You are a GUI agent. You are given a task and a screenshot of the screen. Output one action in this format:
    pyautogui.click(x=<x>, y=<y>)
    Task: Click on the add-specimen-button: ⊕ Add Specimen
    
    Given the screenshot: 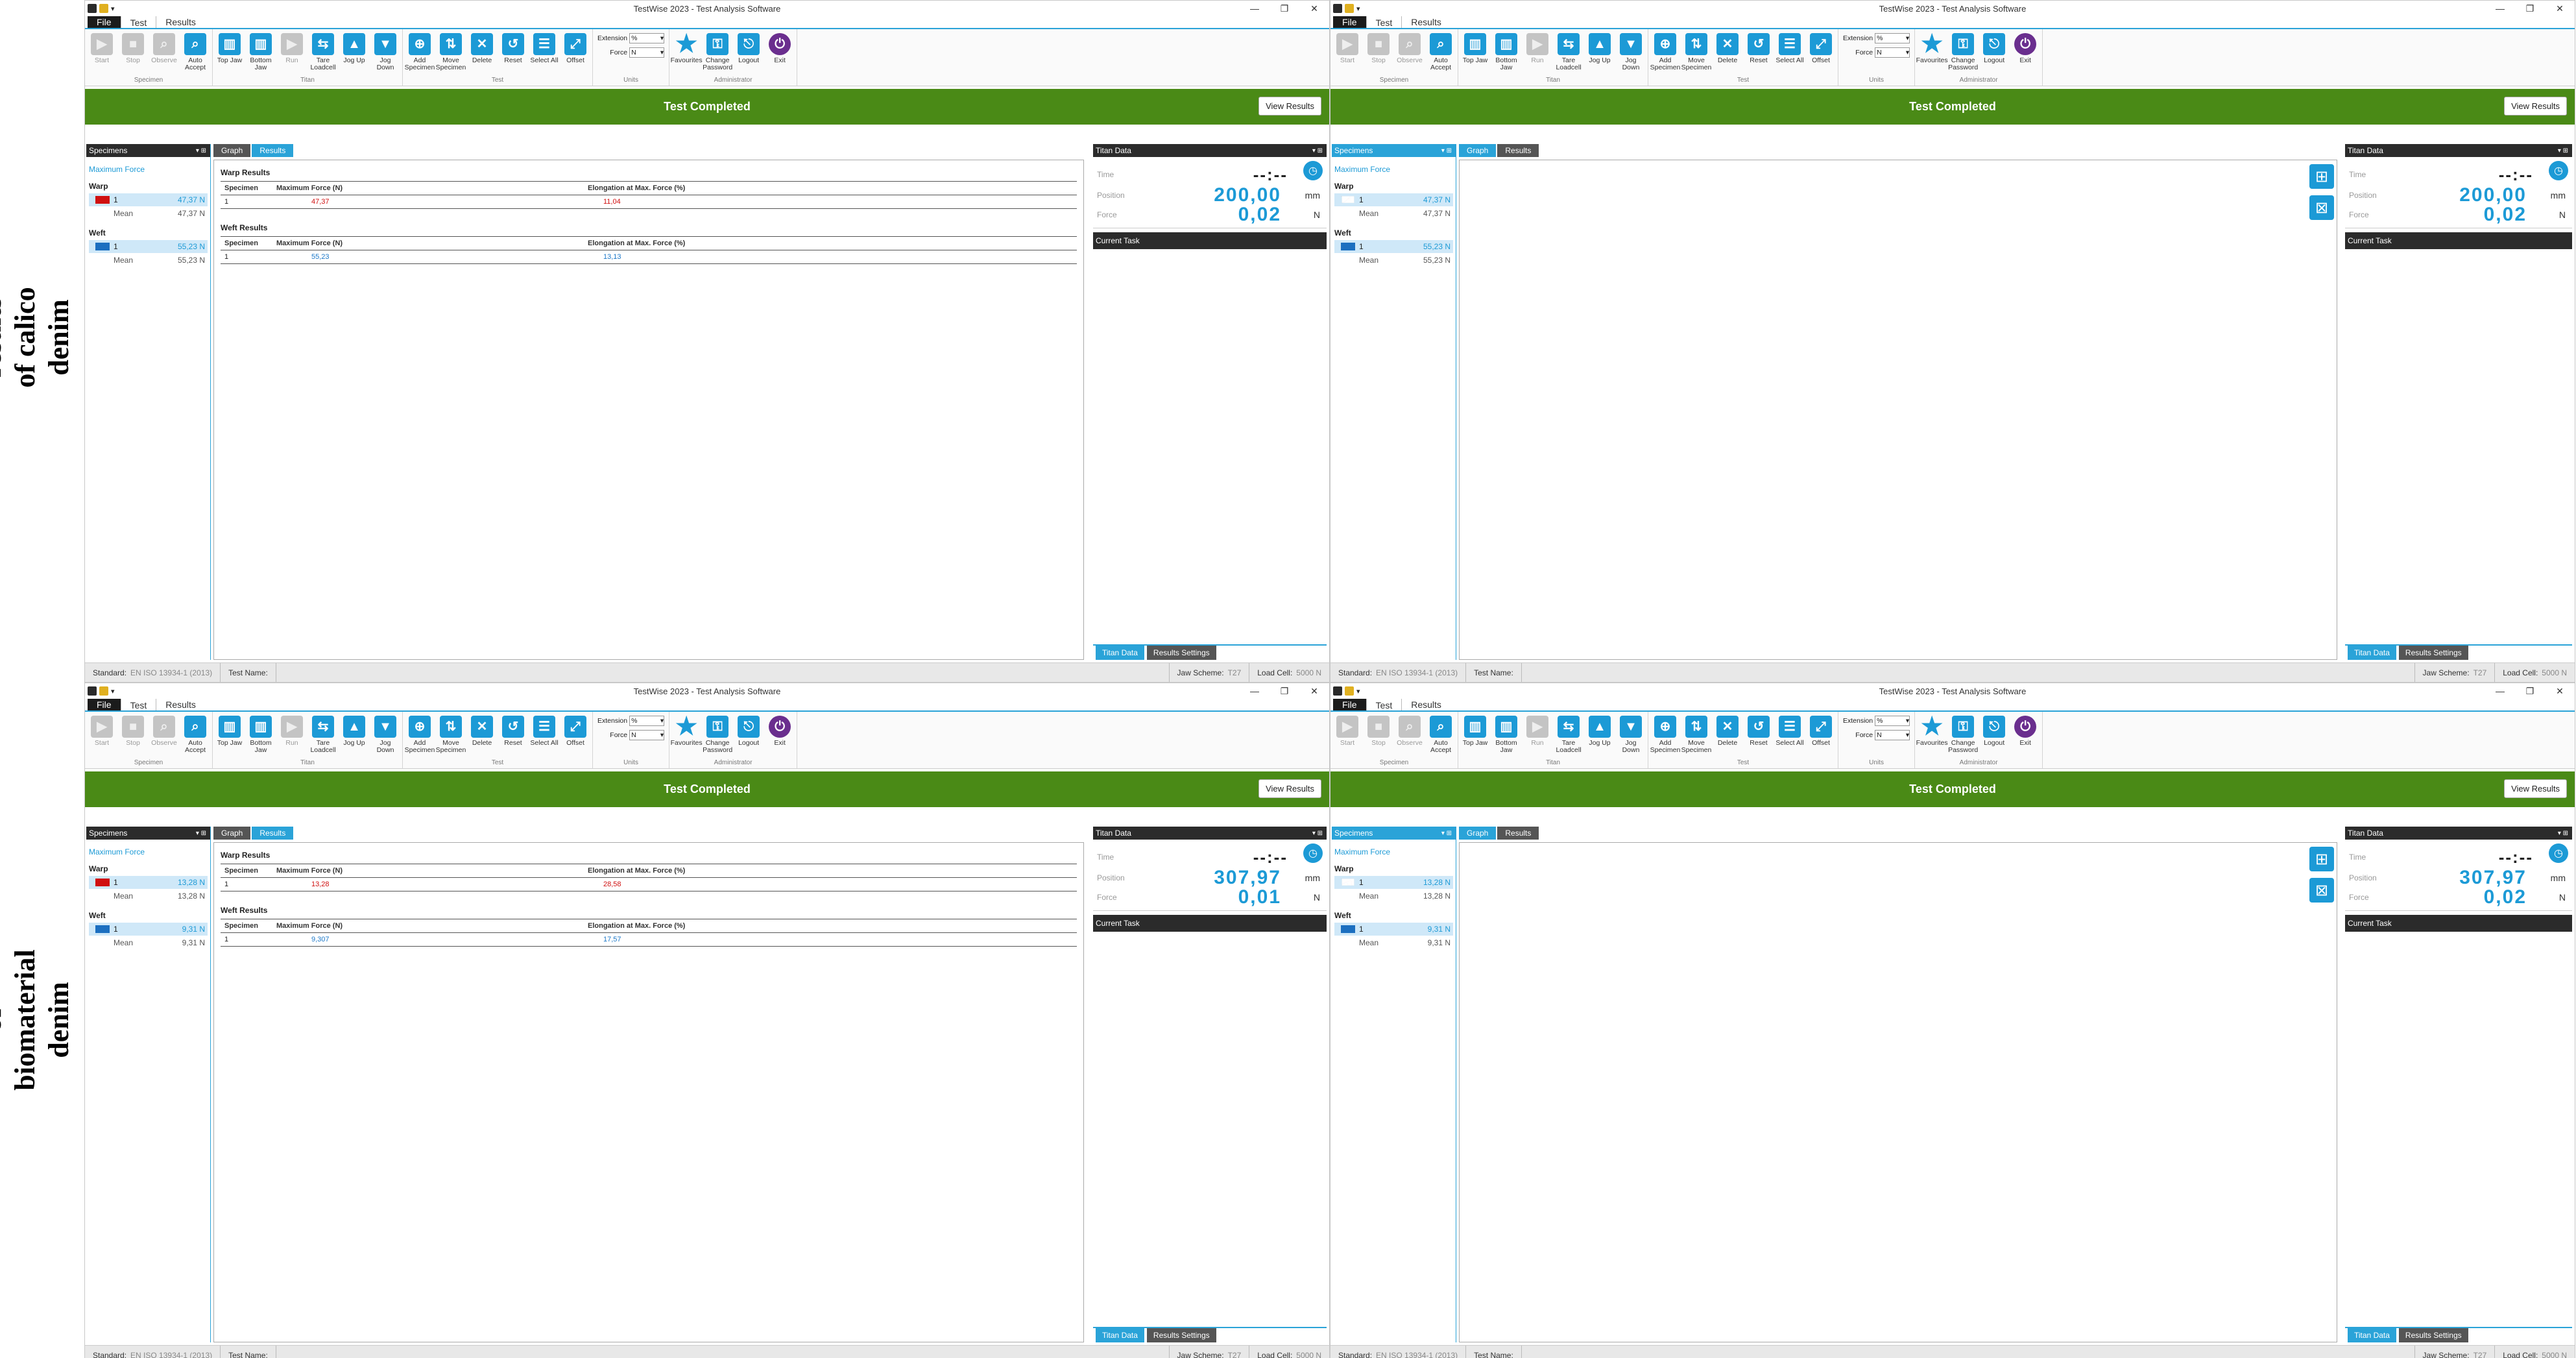 What is the action you would take?
    pyautogui.click(x=420, y=53)
    